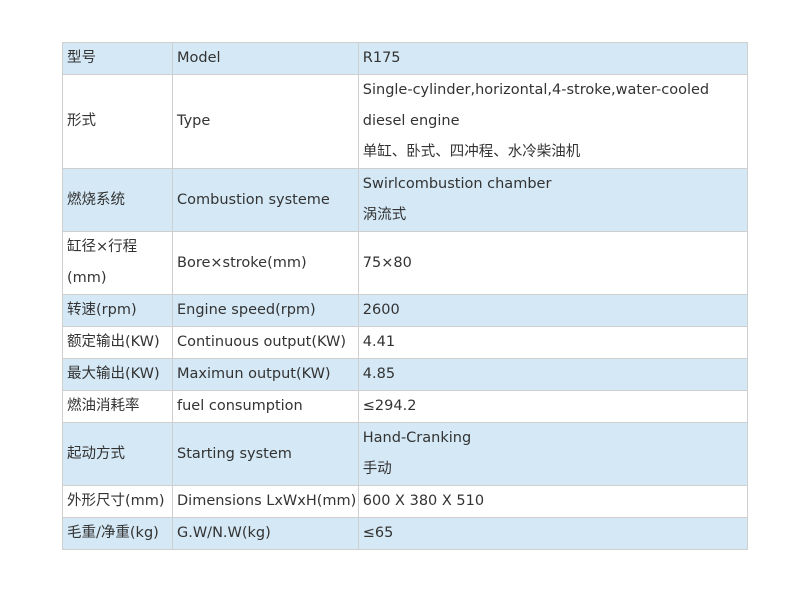 This screenshot has height=606, width=800. I want to click on table-row: 额定输出(KW) Continuous output(KW) 4.41, so click(405, 342).